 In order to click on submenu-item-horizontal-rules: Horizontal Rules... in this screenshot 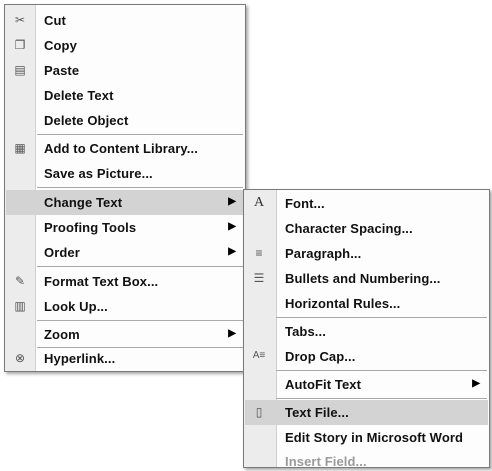, I will do `click(366, 303)`.